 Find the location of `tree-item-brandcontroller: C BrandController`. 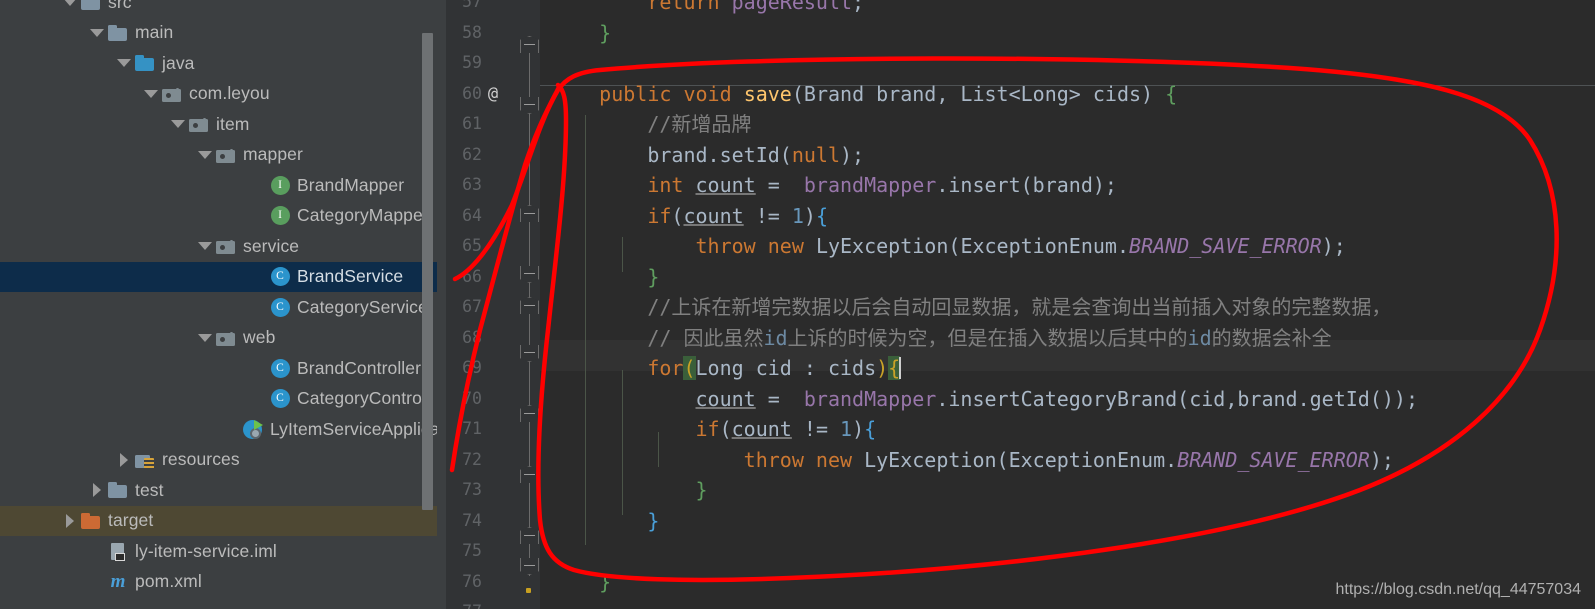

tree-item-brandcontroller: C BrandController is located at coordinates (218, 368).